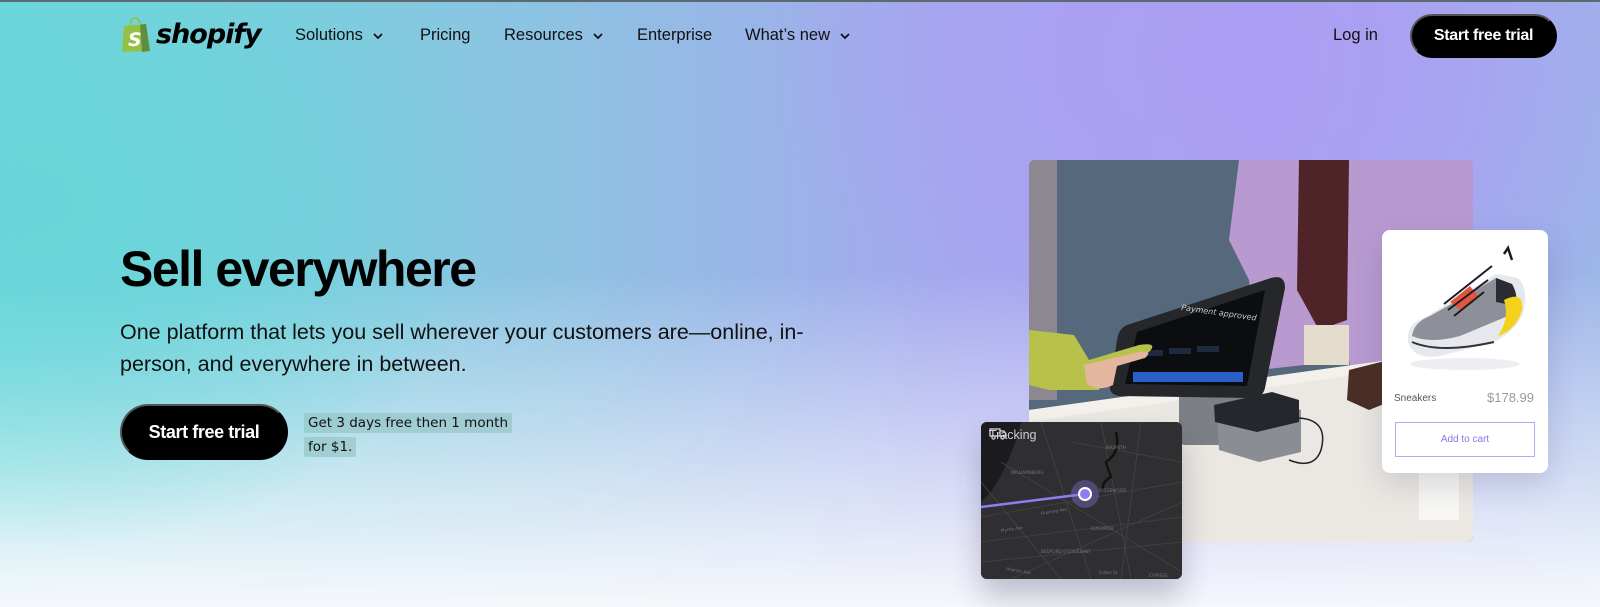  What do you see at coordinates (1510, 397) in the screenshot?
I see `product-price: $178.99` at bounding box center [1510, 397].